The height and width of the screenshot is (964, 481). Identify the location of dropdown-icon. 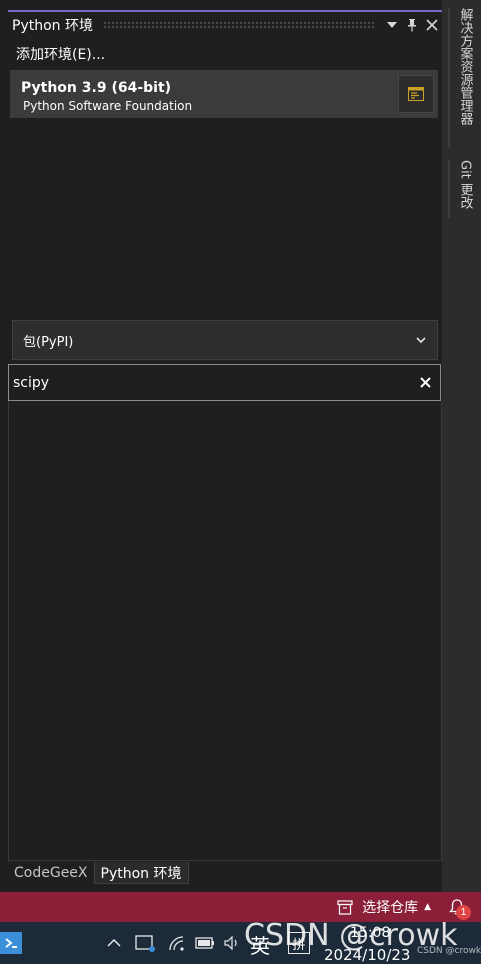
(392, 25).